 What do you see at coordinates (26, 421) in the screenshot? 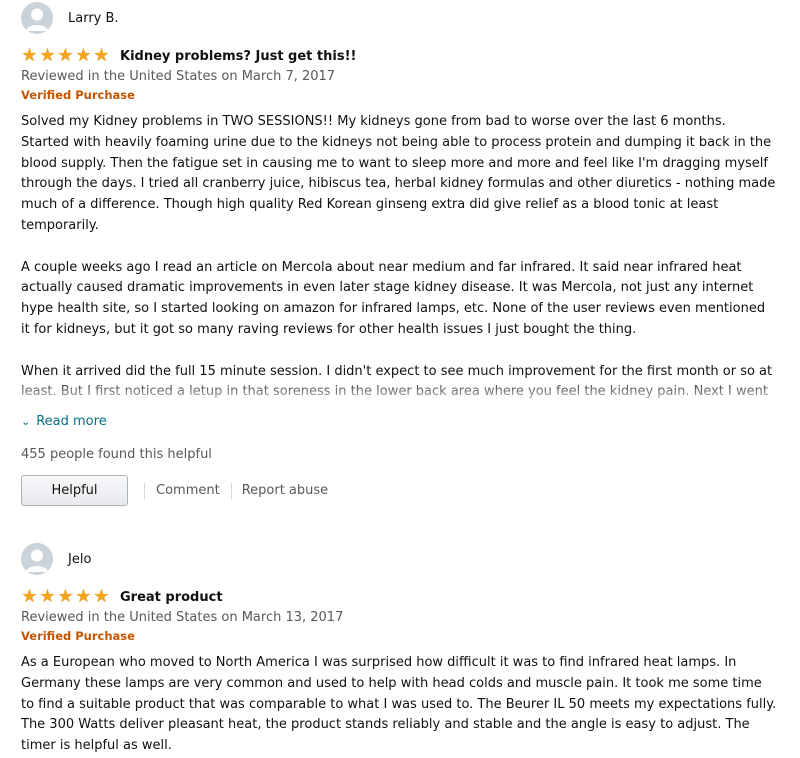
I see `chevron-down-icon: ⌄` at bounding box center [26, 421].